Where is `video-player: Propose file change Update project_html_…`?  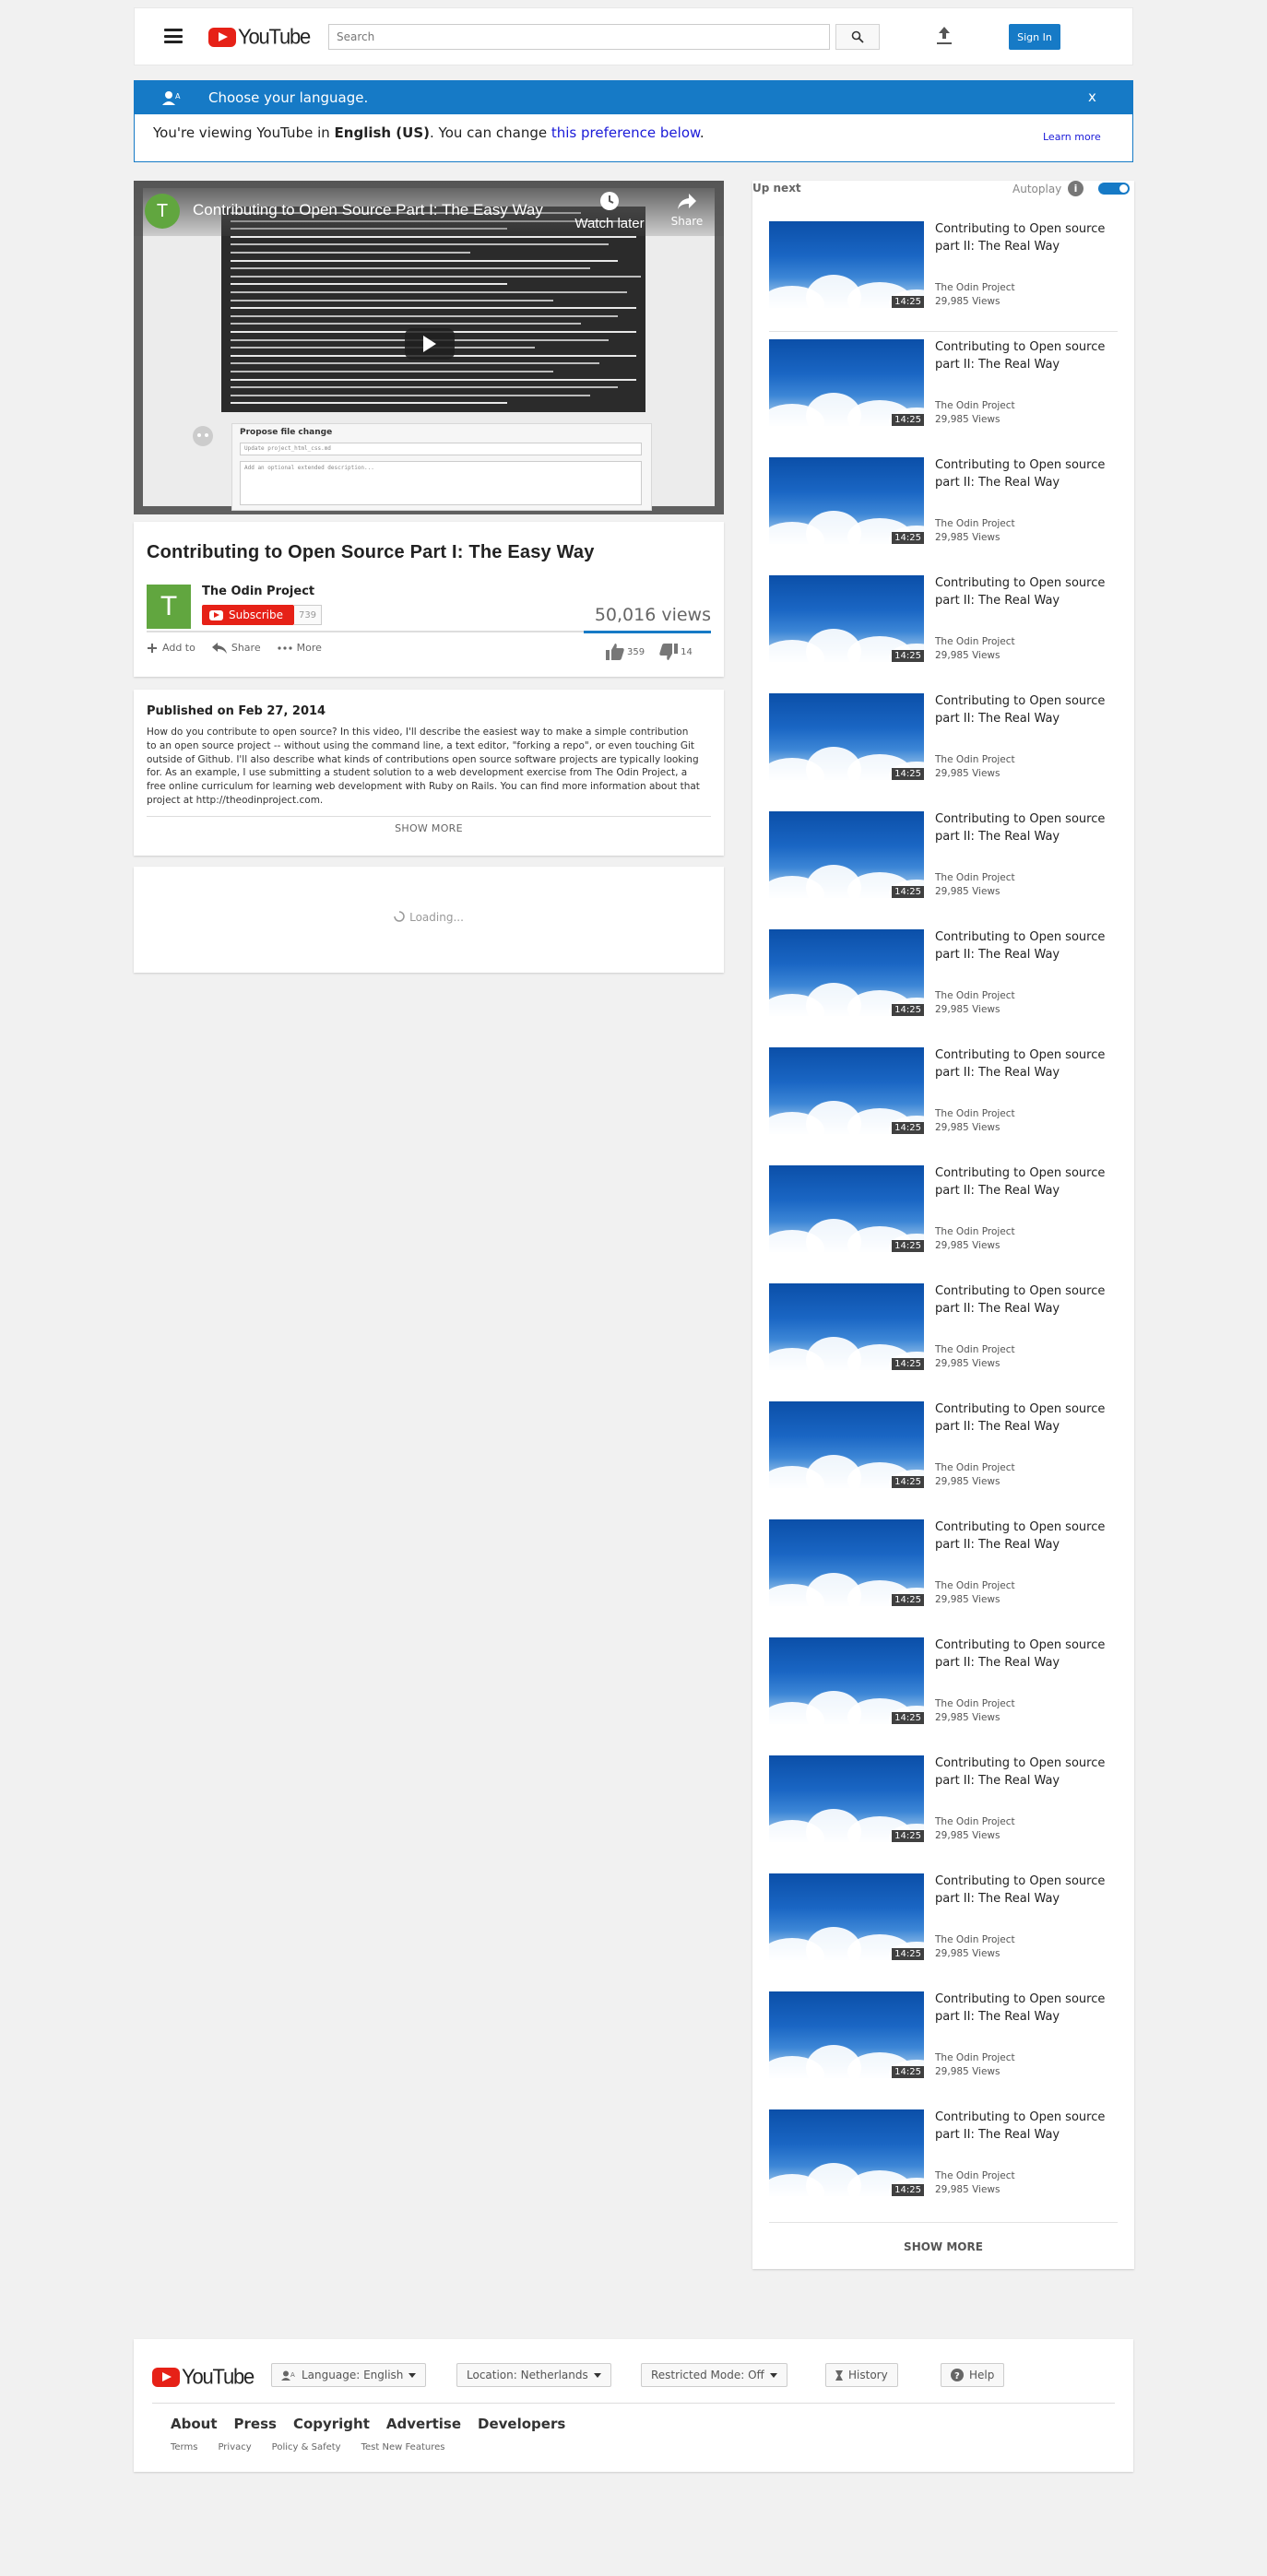
video-player: Propose file change Update project_html_… is located at coordinates (429, 347).